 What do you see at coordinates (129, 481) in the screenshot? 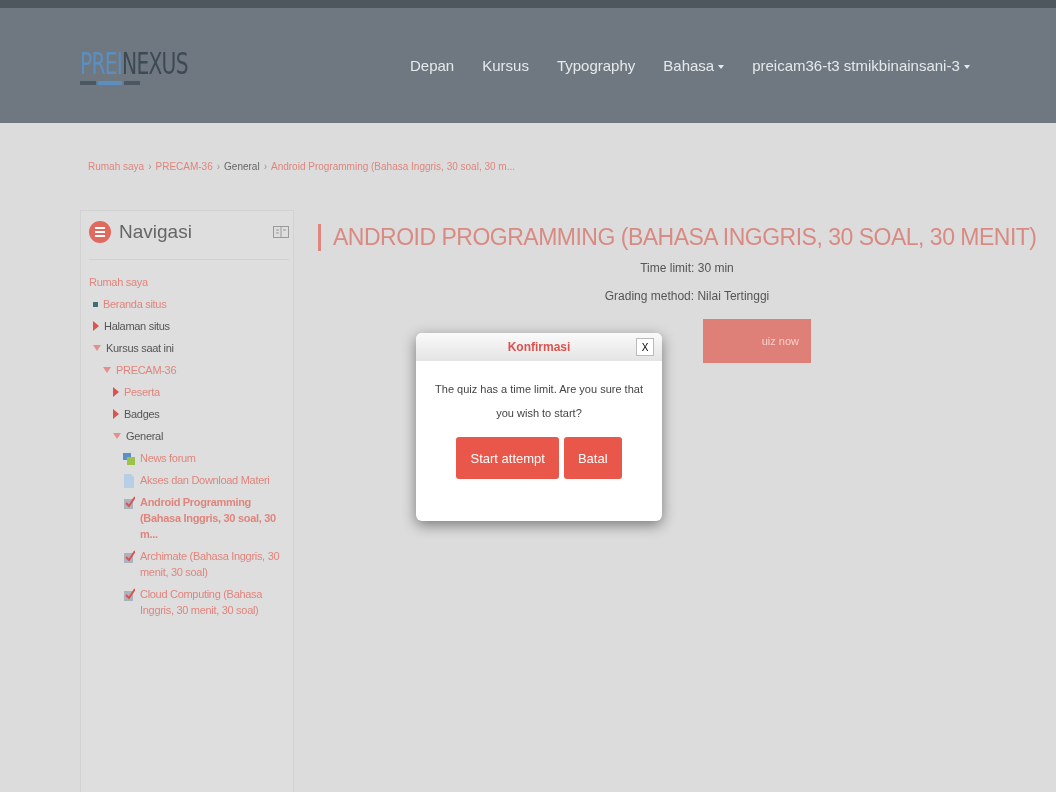
I see `document-icon` at bounding box center [129, 481].